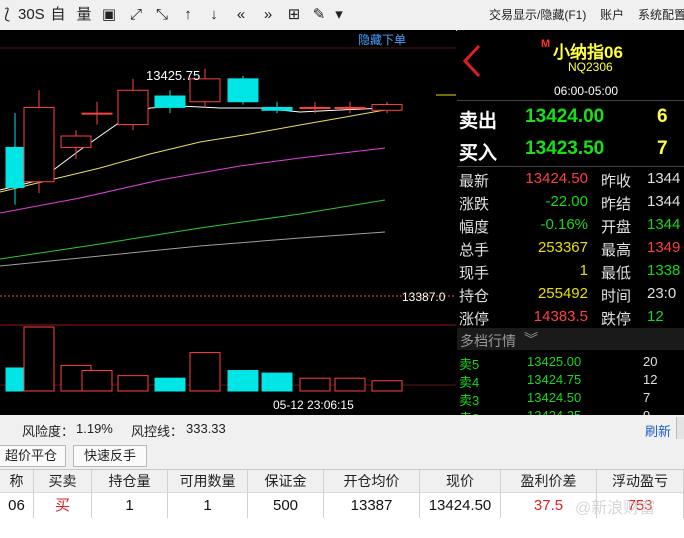  Describe the element at coordinates (474, 227) in the screenshot. I see `stat-label: 幅度` at that location.